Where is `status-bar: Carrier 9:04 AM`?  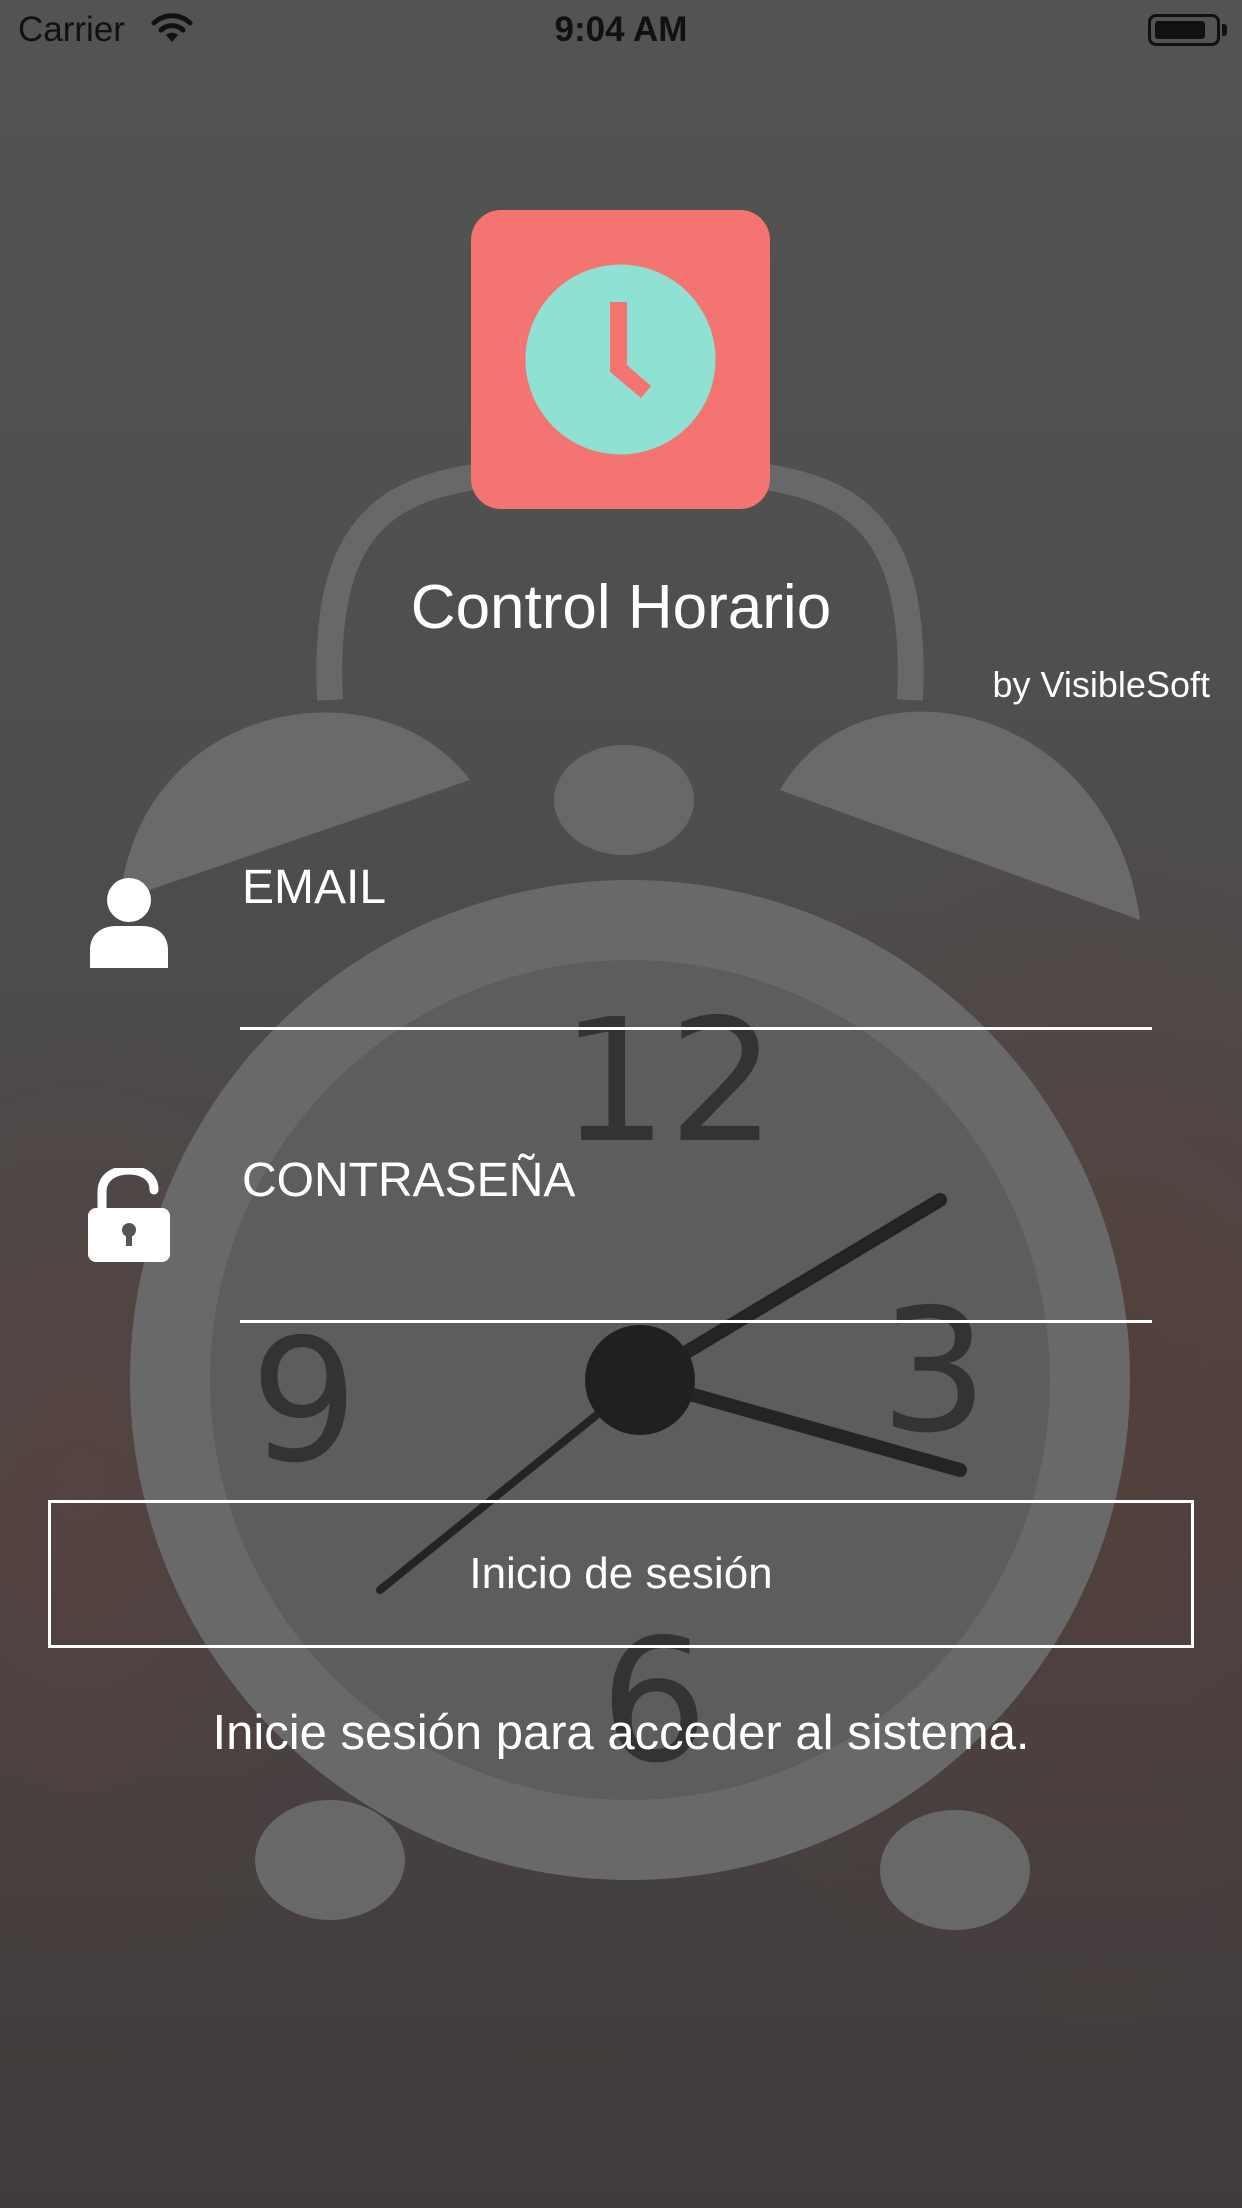
status-bar: Carrier 9:04 AM is located at coordinates (621, 30).